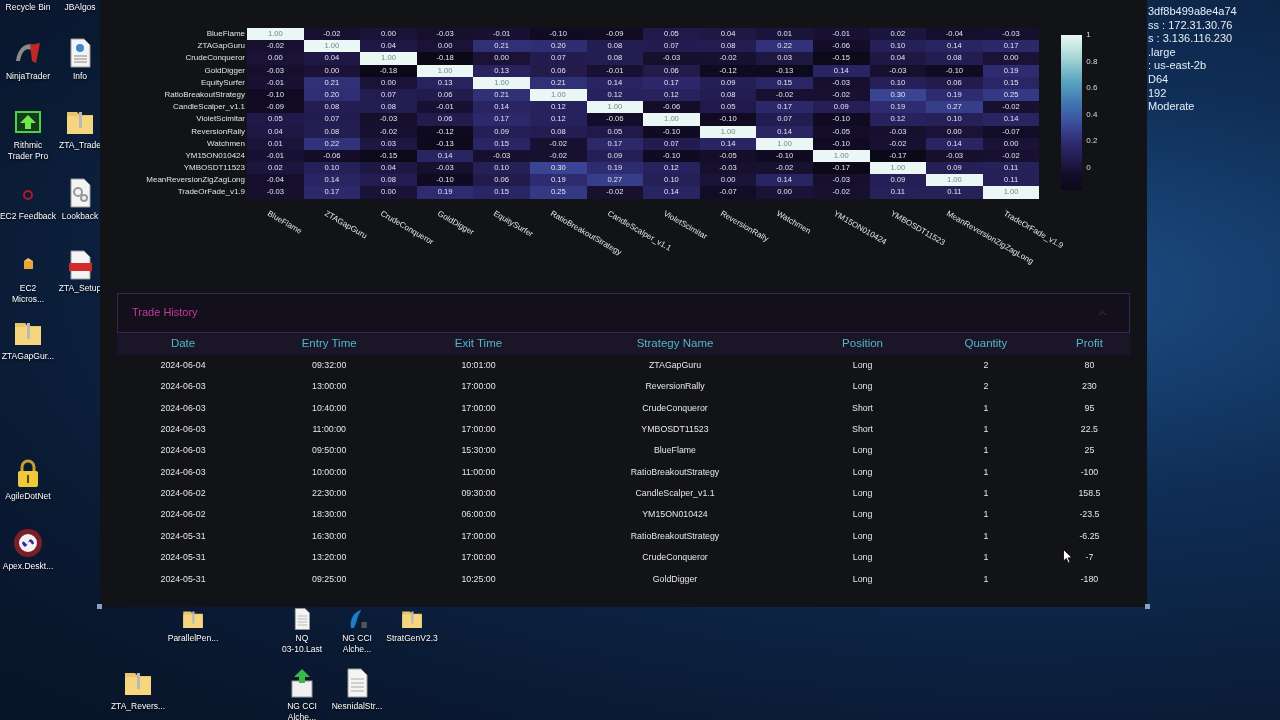 The height and width of the screenshot is (720, 1280). I want to click on icon-label: EC2 Feedback, so click(28, 216).